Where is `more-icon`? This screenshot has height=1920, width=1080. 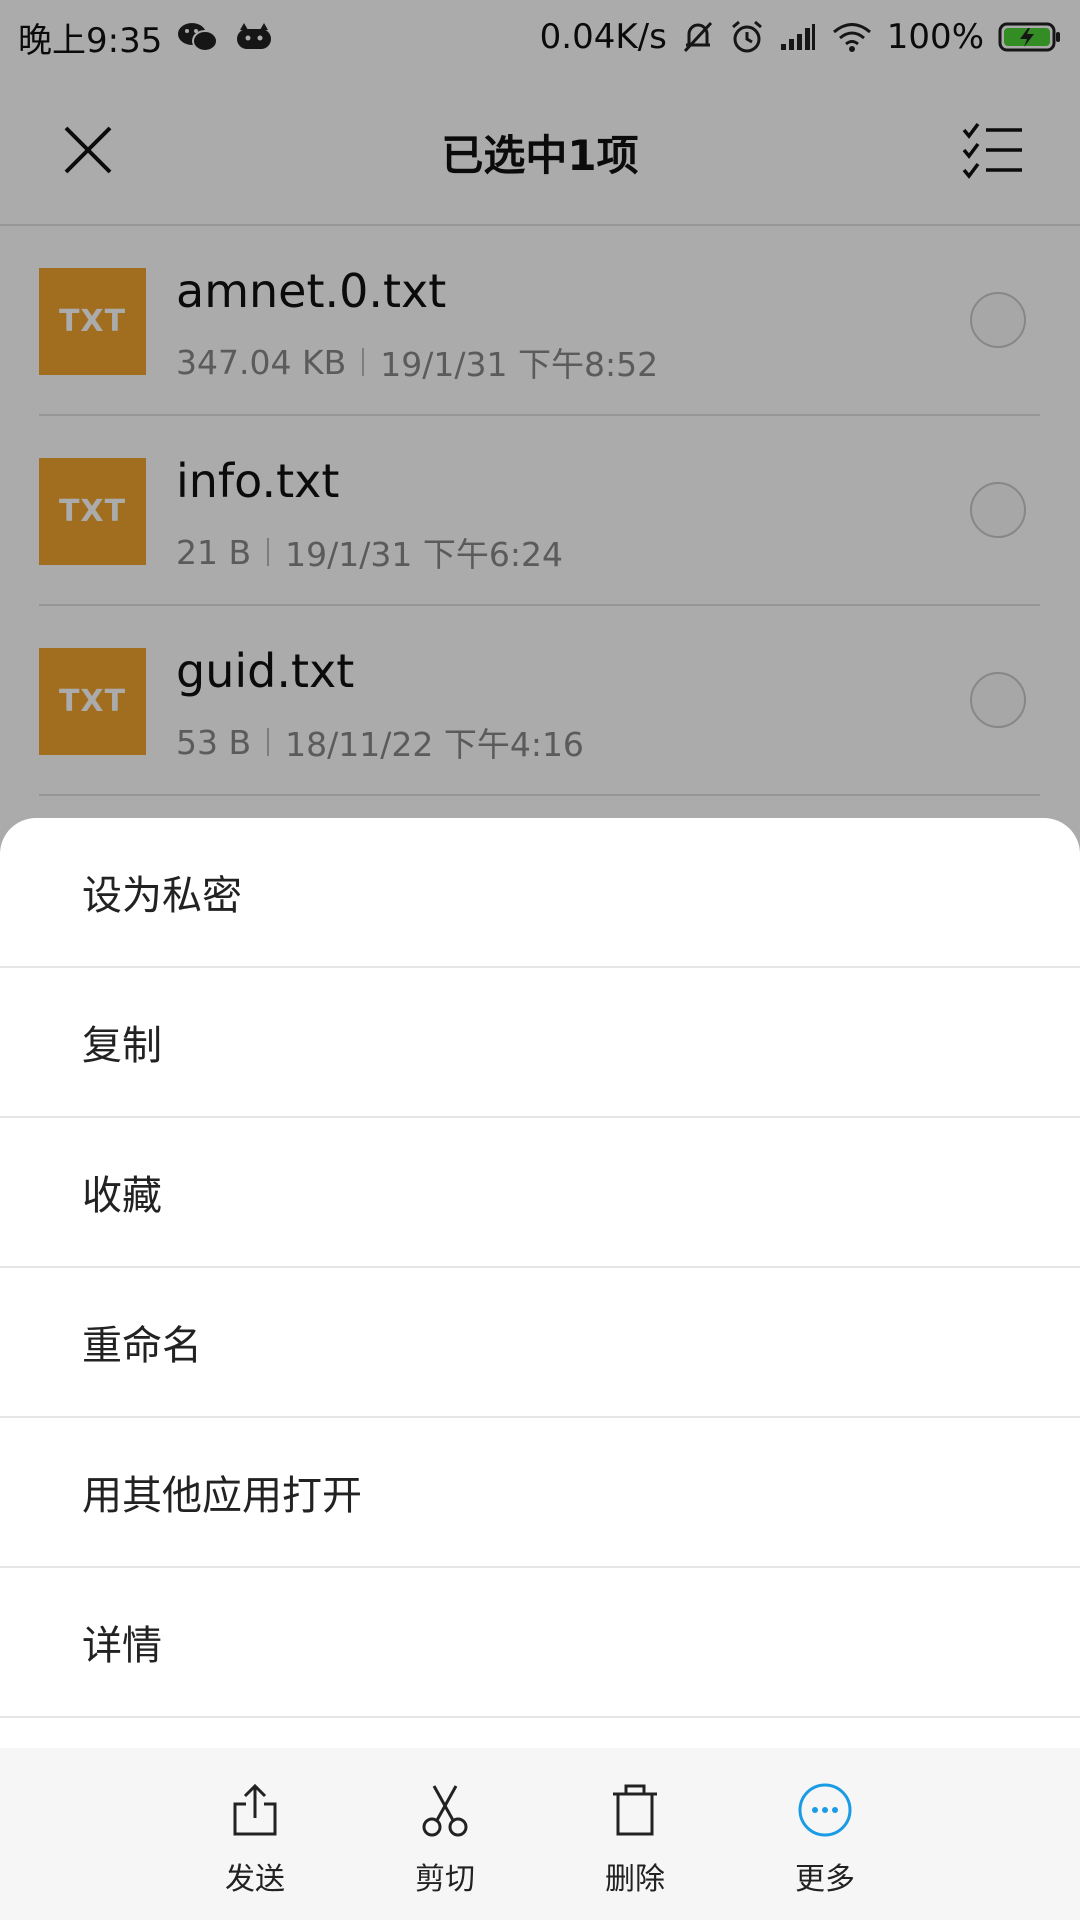 more-icon is located at coordinates (825, 1810).